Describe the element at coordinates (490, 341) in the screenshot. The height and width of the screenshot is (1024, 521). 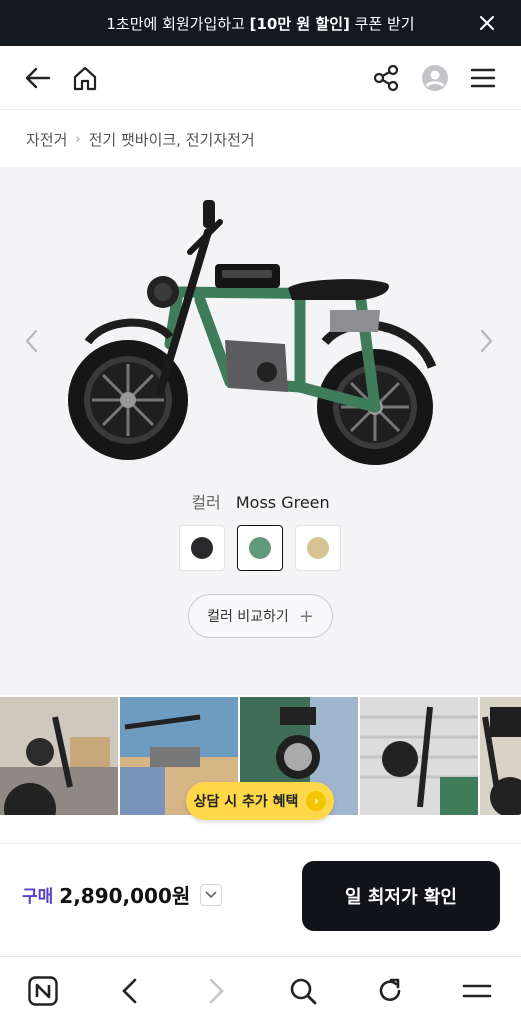
I see `next-arrow-icon` at that location.